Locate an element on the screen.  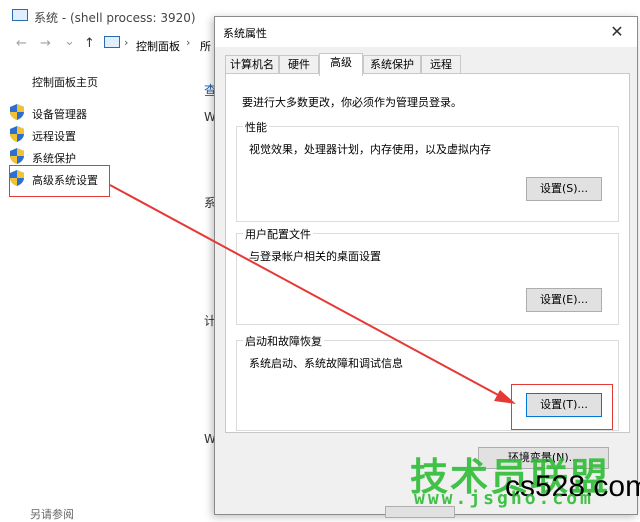
tab-computer-name: 计算机名 is located at coordinates (252, 65).